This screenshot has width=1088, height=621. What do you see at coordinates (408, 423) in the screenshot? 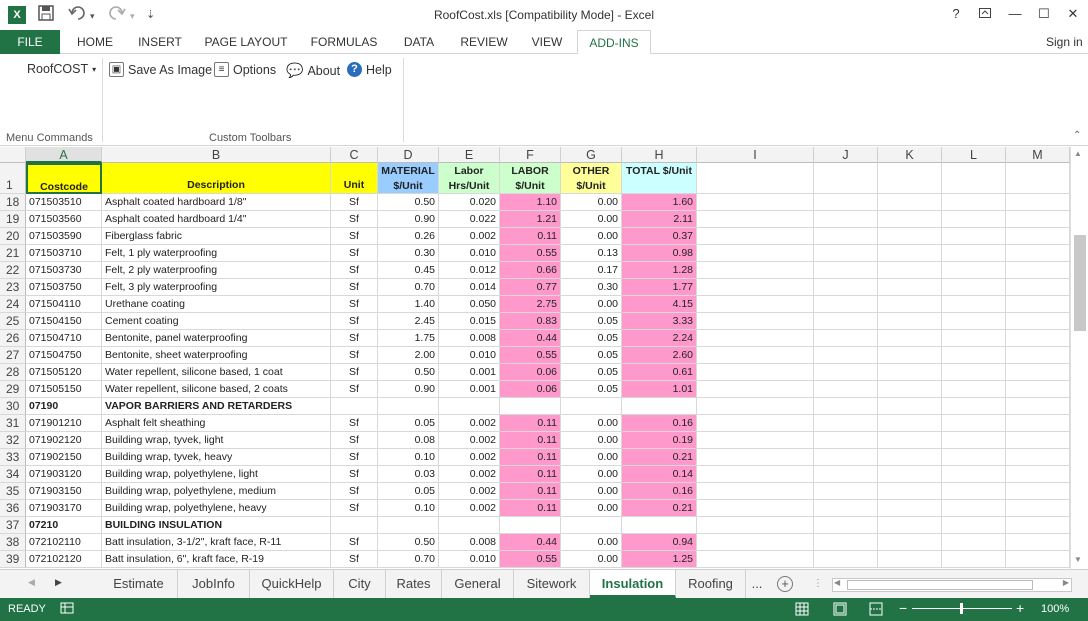
I see `cell-mat: 0.05` at bounding box center [408, 423].